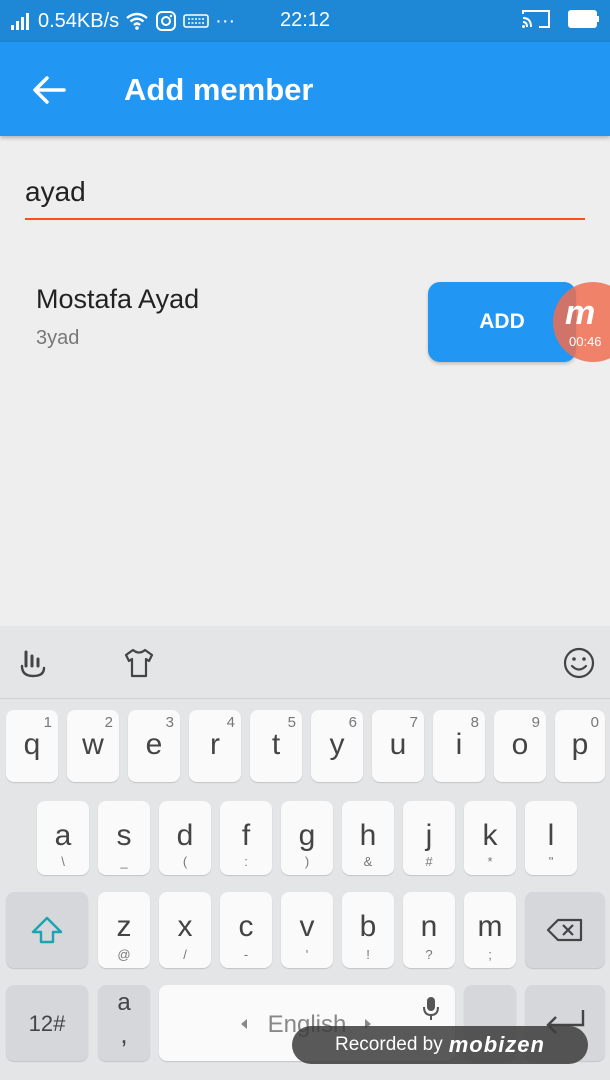 The height and width of the screenshot is (1080, 610). What do you see at coordinates (337, 746) in the screenshot?
I see `key-y: 6y` at bounding box center [337, 746].